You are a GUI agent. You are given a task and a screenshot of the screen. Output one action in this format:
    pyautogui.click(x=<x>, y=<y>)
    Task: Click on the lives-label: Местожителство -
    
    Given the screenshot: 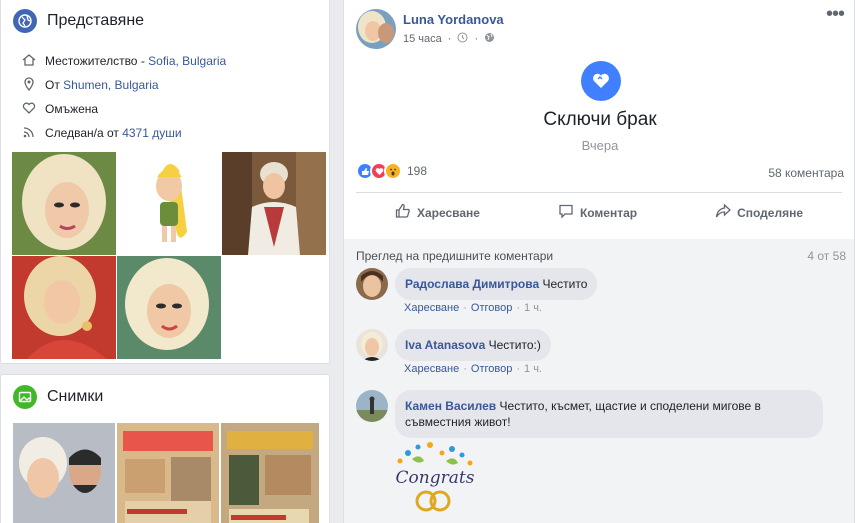 What is the action you would take?
    pyautogui.click(x=97, y=61)
    